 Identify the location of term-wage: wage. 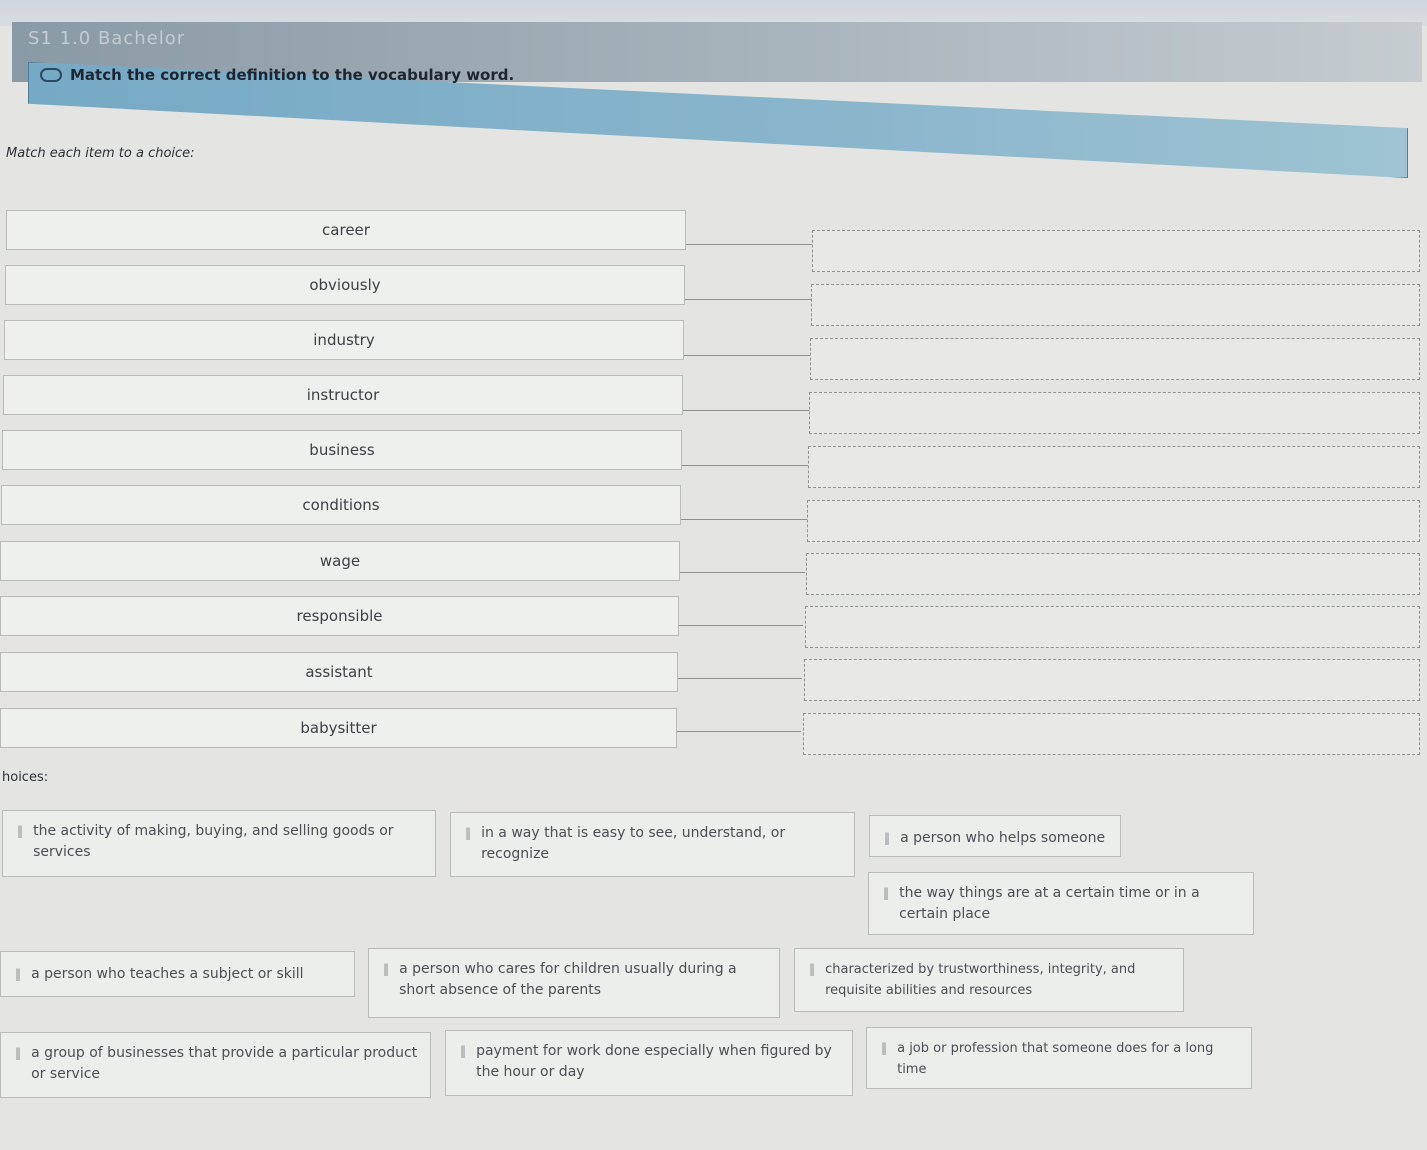
(340, 561).